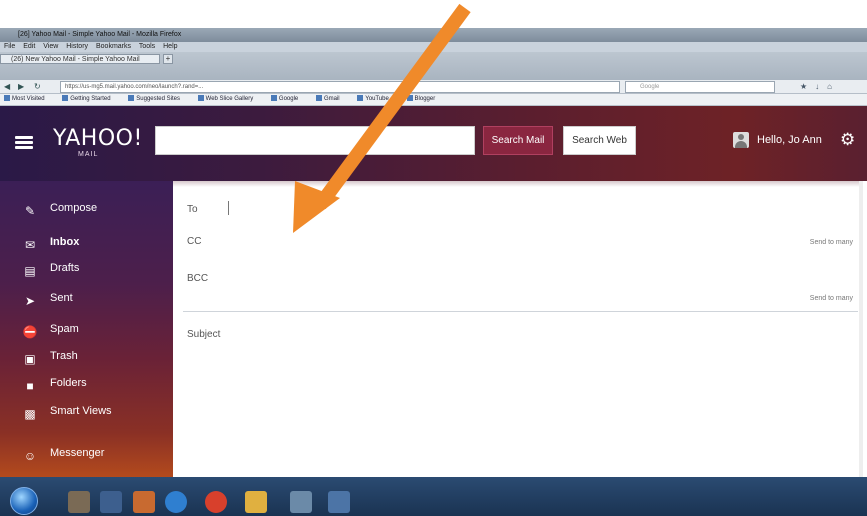  I want to click on forward-icon: ▶, so click(21, 86).